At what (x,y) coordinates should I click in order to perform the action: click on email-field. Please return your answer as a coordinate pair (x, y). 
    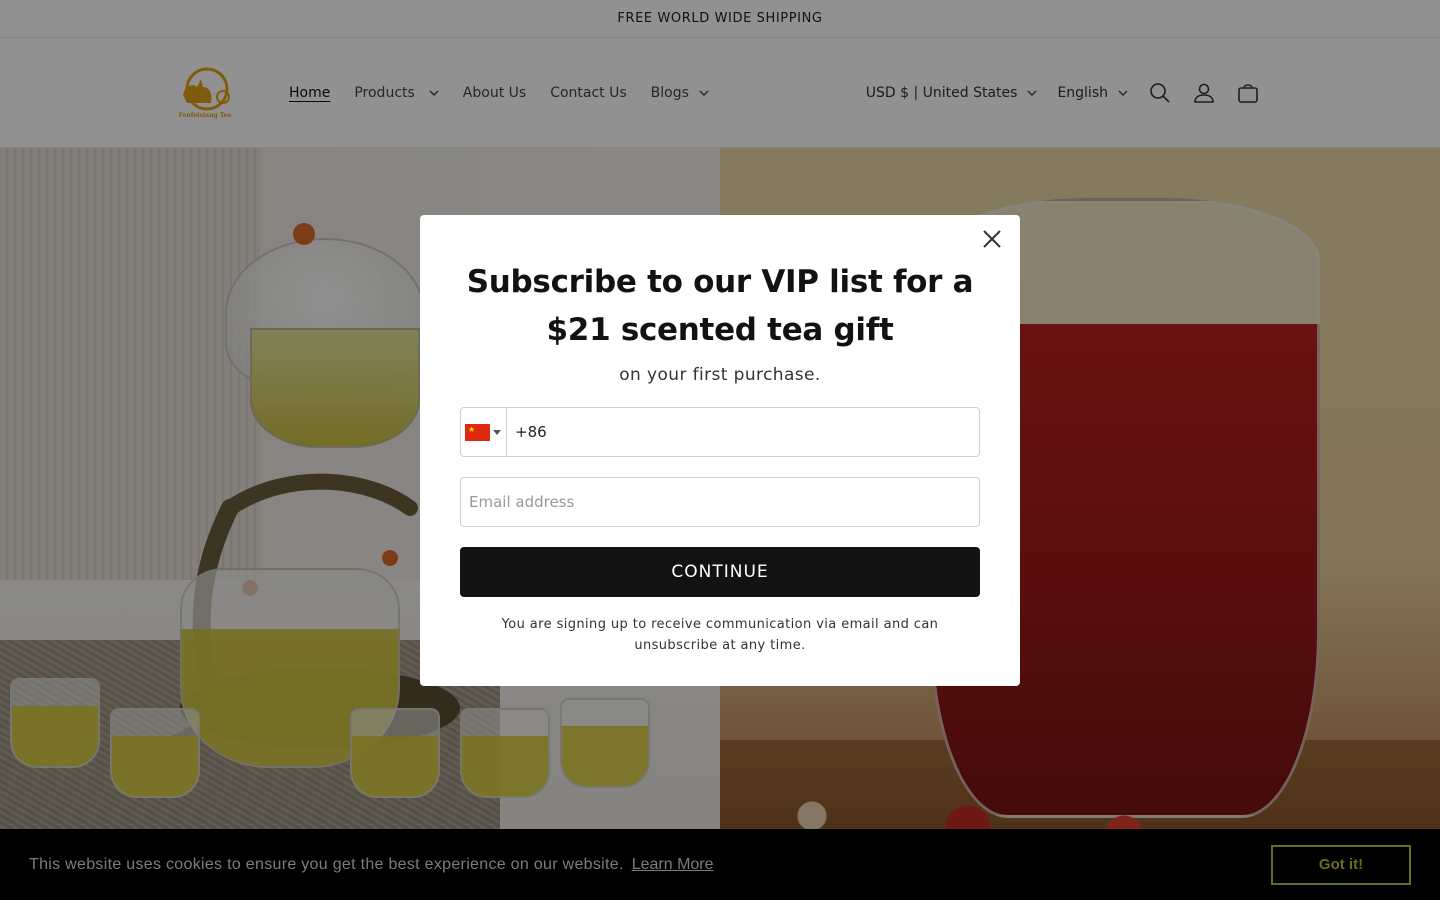
    Looking at the image, I should click on (720, 502).